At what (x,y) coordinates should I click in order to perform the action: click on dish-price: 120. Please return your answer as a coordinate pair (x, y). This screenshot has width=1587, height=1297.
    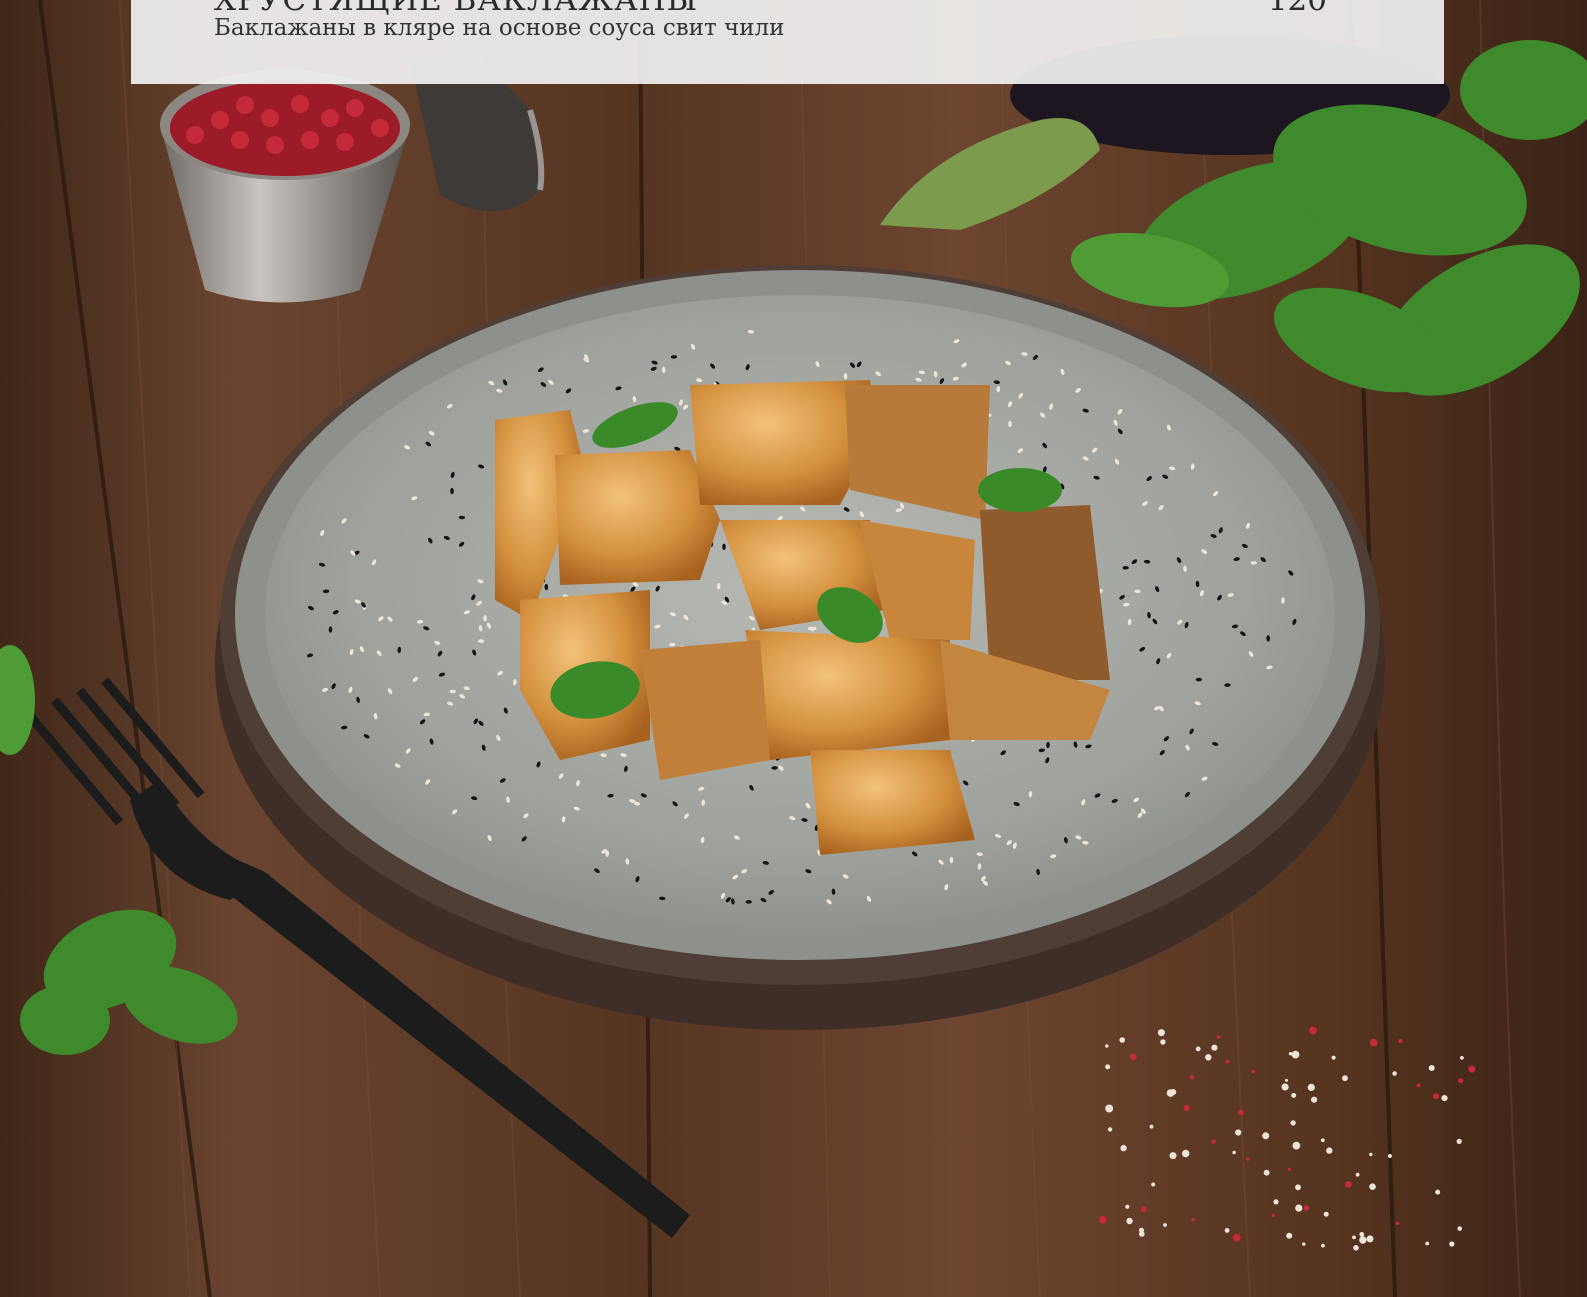
    Looking at the image, I should click on (1297, 9).